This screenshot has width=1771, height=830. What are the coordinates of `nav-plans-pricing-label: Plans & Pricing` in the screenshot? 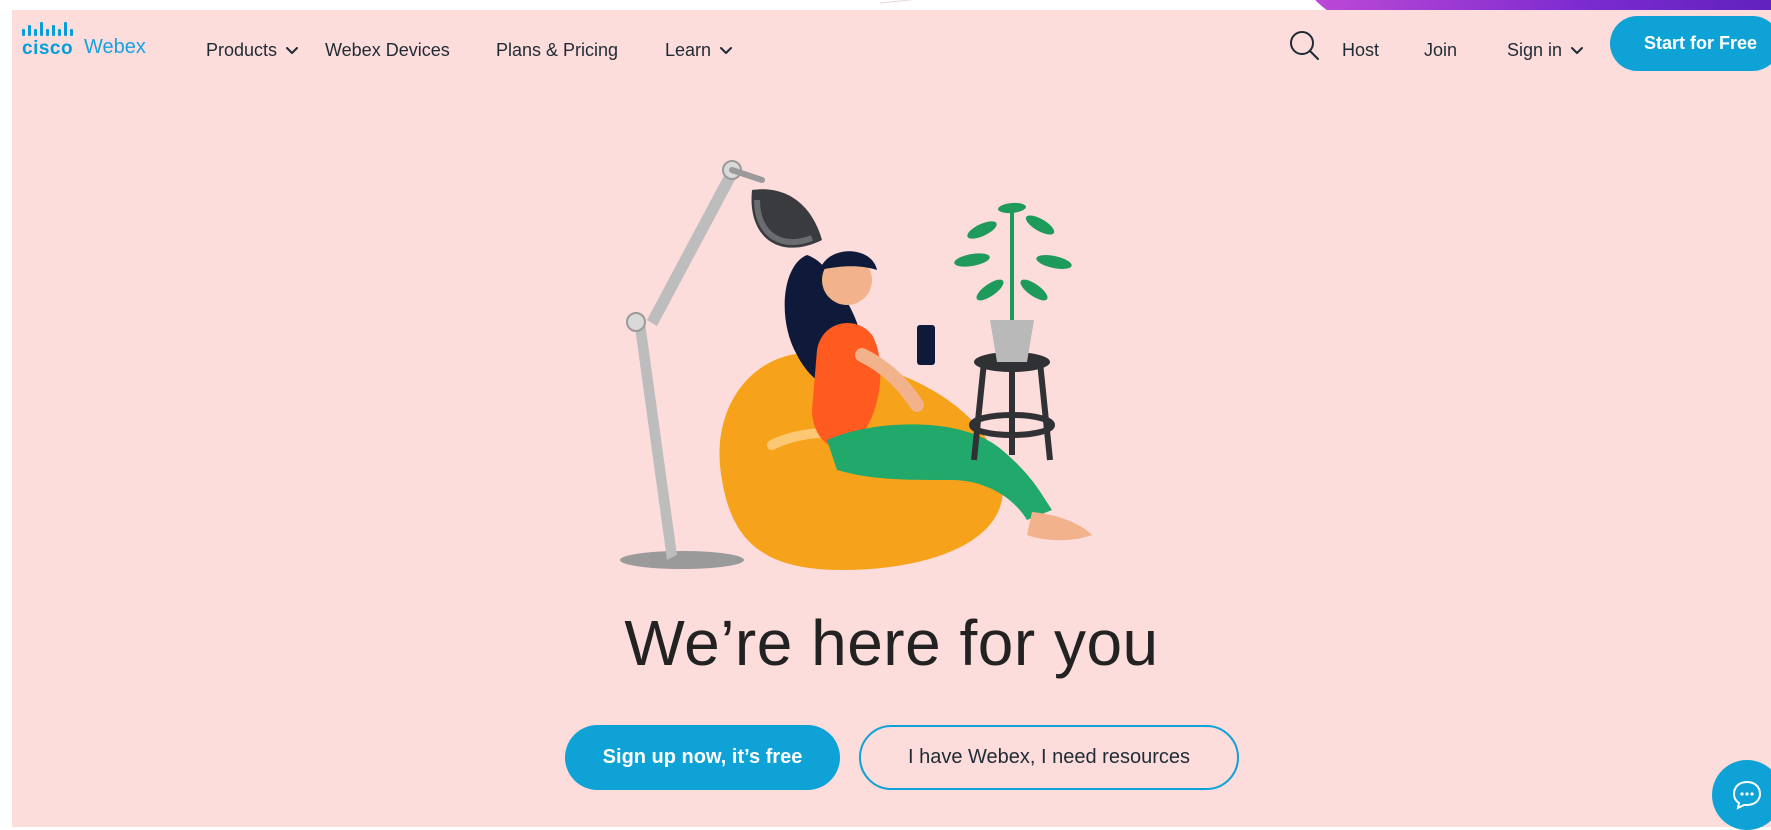 It's located at (557, 50).